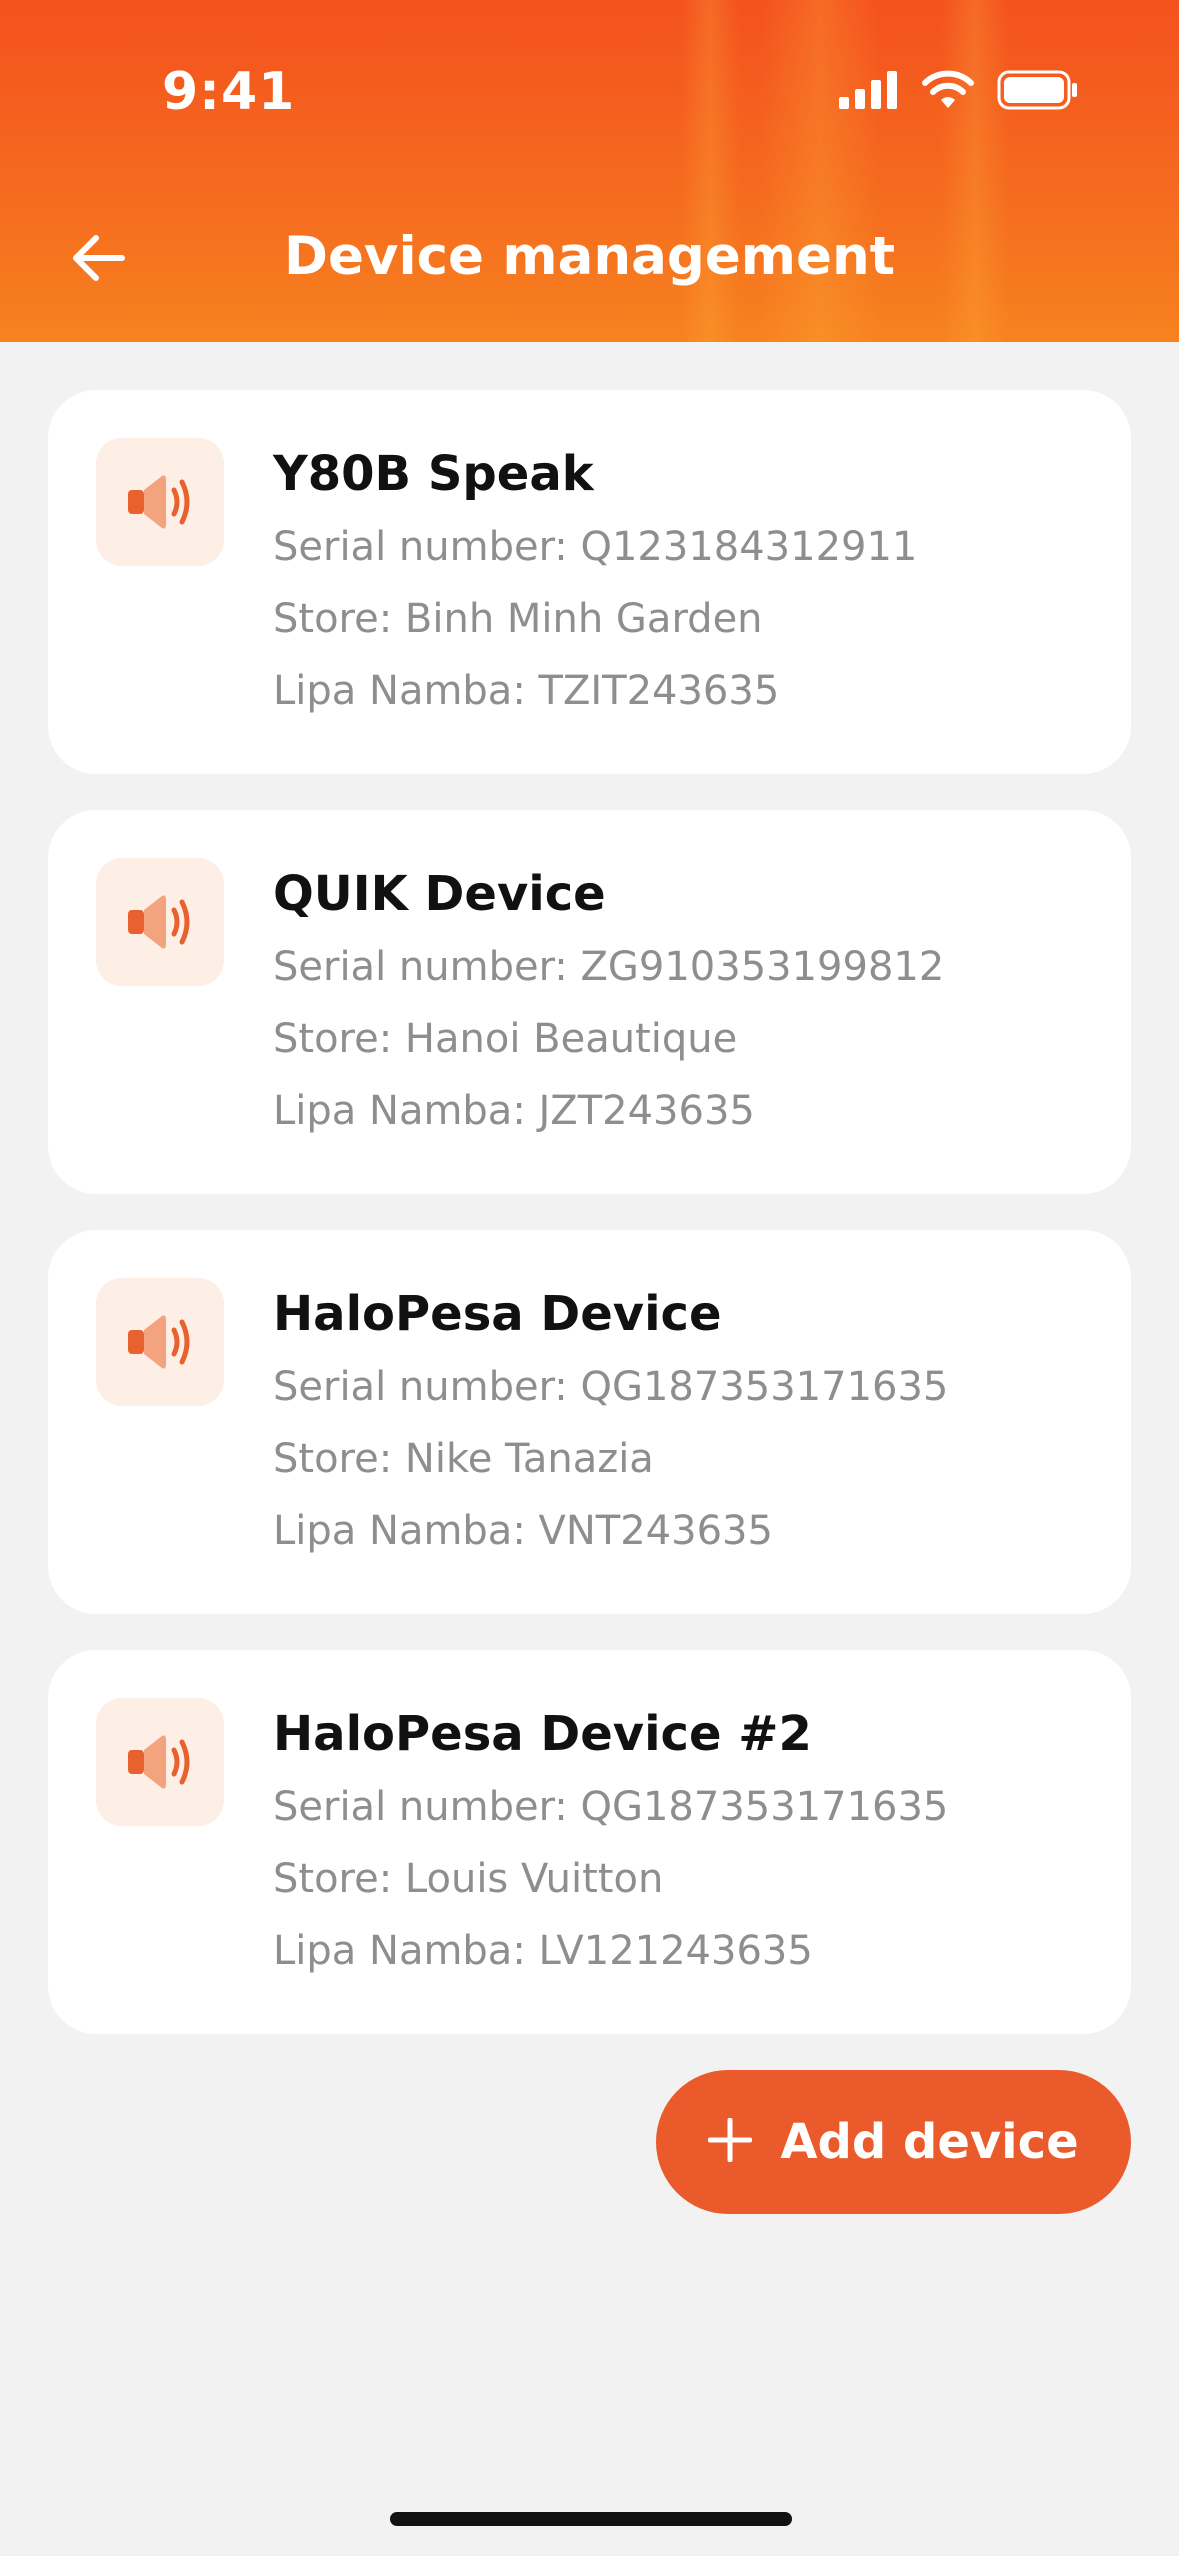 The height and width of the screenshot is (2556, 1179). What do you see at coordinates (869, 92) in the screenshot?
I see `cellular-signal-icon` at bounding box center [869, 92].